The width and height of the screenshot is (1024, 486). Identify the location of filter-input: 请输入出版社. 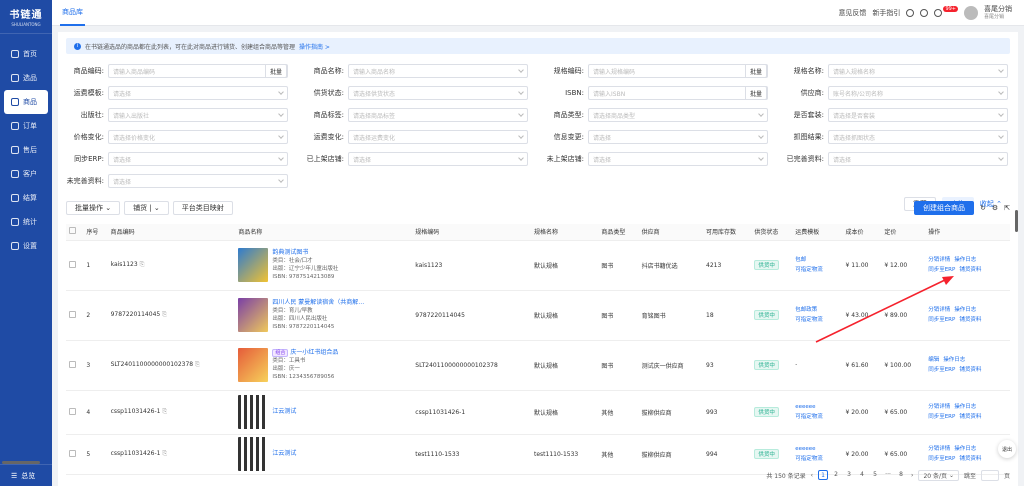
(198, 115).